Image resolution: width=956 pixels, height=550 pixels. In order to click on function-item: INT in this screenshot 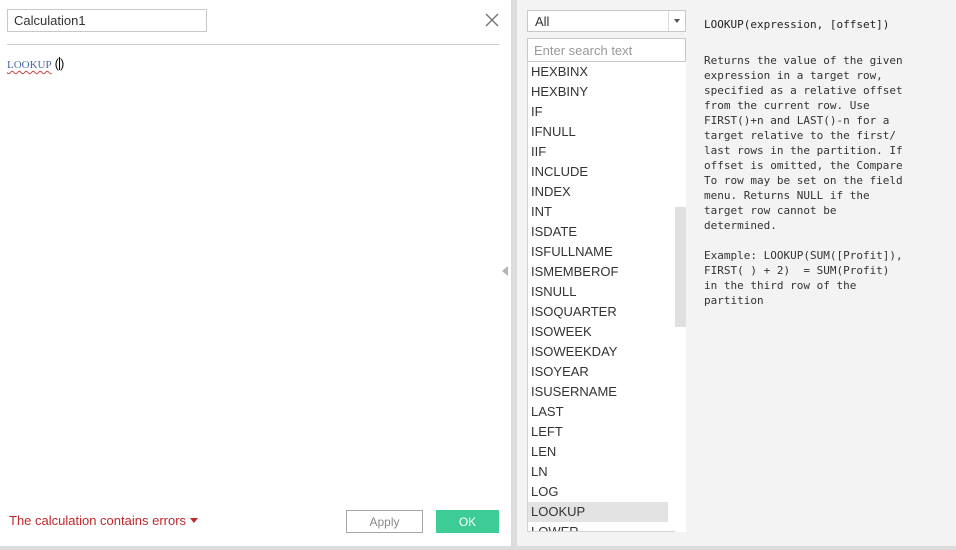, I will do `click(606, 212)`.